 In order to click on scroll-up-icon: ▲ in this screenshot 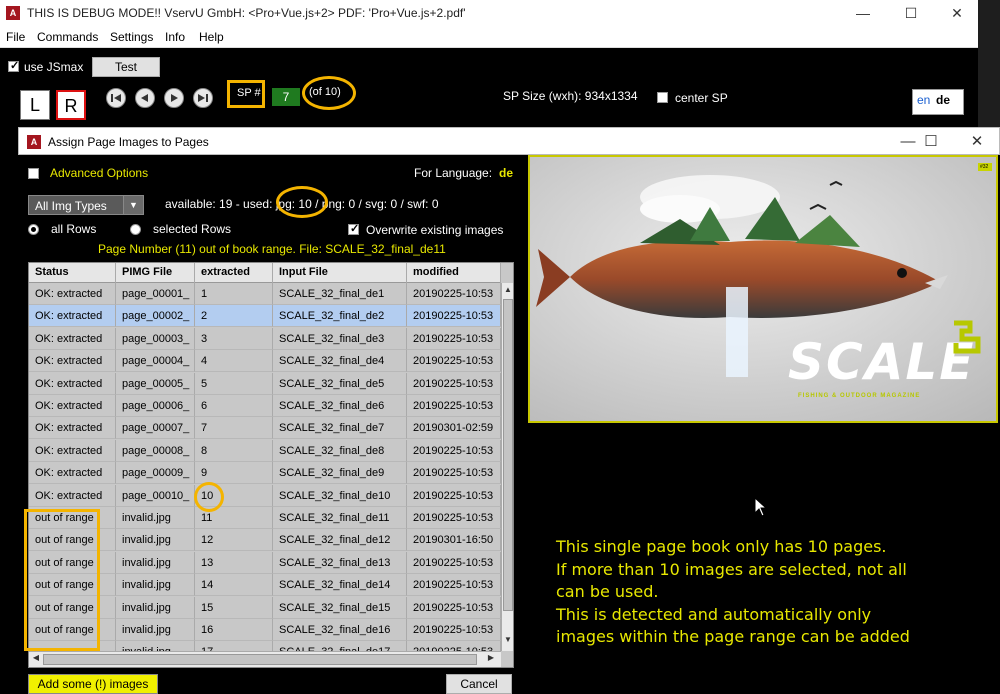, I will do `click(508, 291)`.